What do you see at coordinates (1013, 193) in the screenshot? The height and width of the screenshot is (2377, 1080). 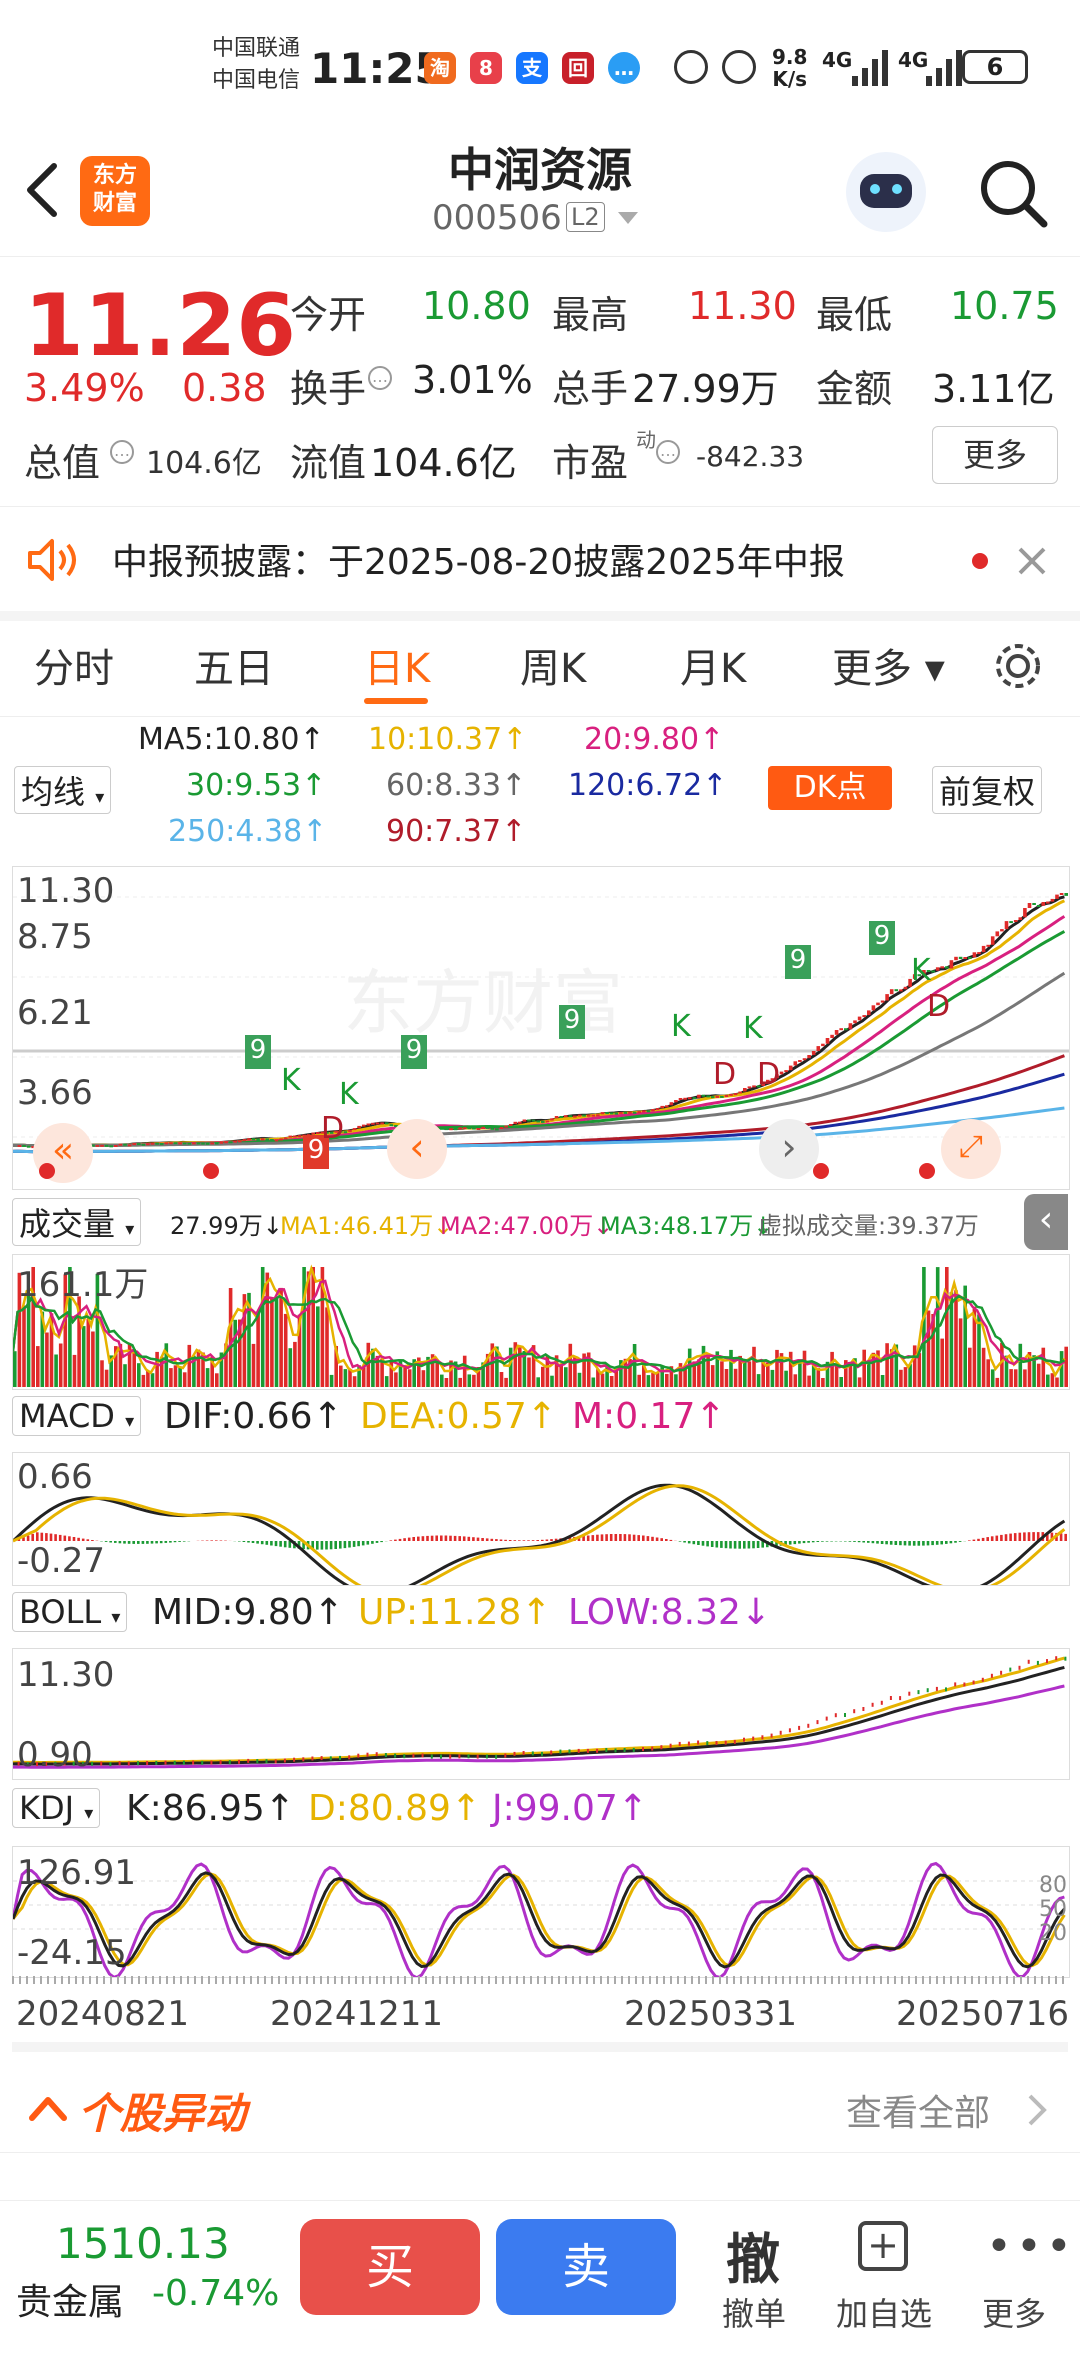 I see `search-icon` at bounding box center [1013, 193].